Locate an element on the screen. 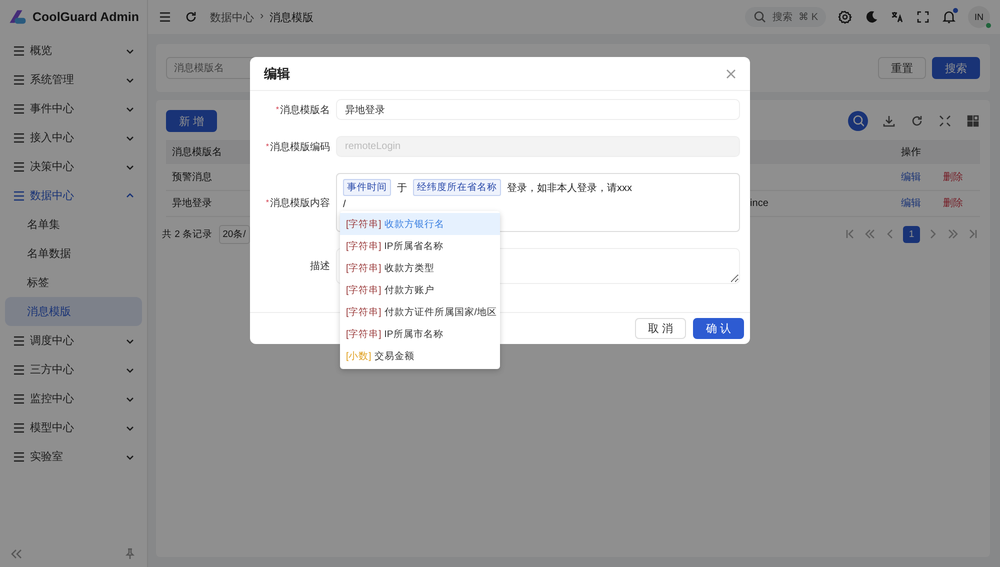 The width and height of the screenshot is (1000, 567). download-icon is located at coordinates (889, 121).